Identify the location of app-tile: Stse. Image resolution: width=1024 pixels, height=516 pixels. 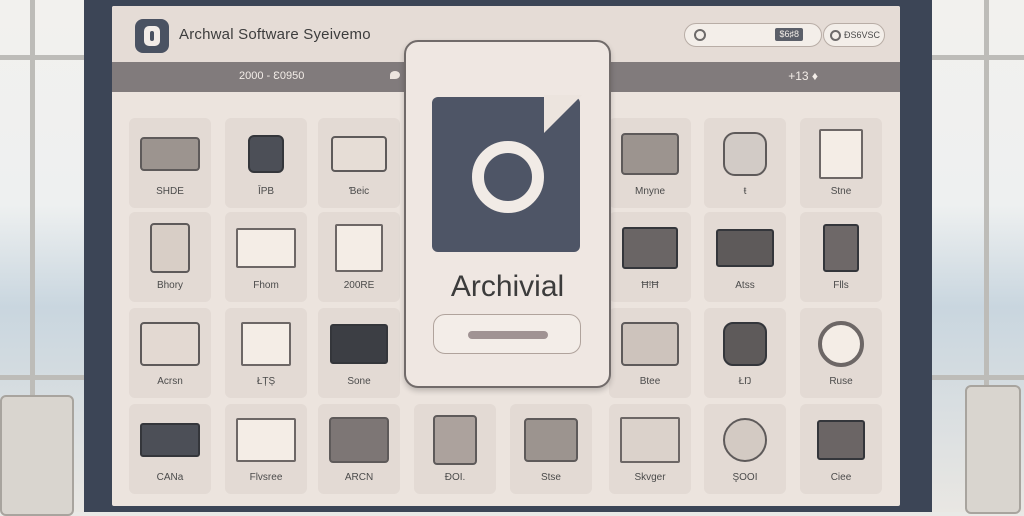
(551, 449).